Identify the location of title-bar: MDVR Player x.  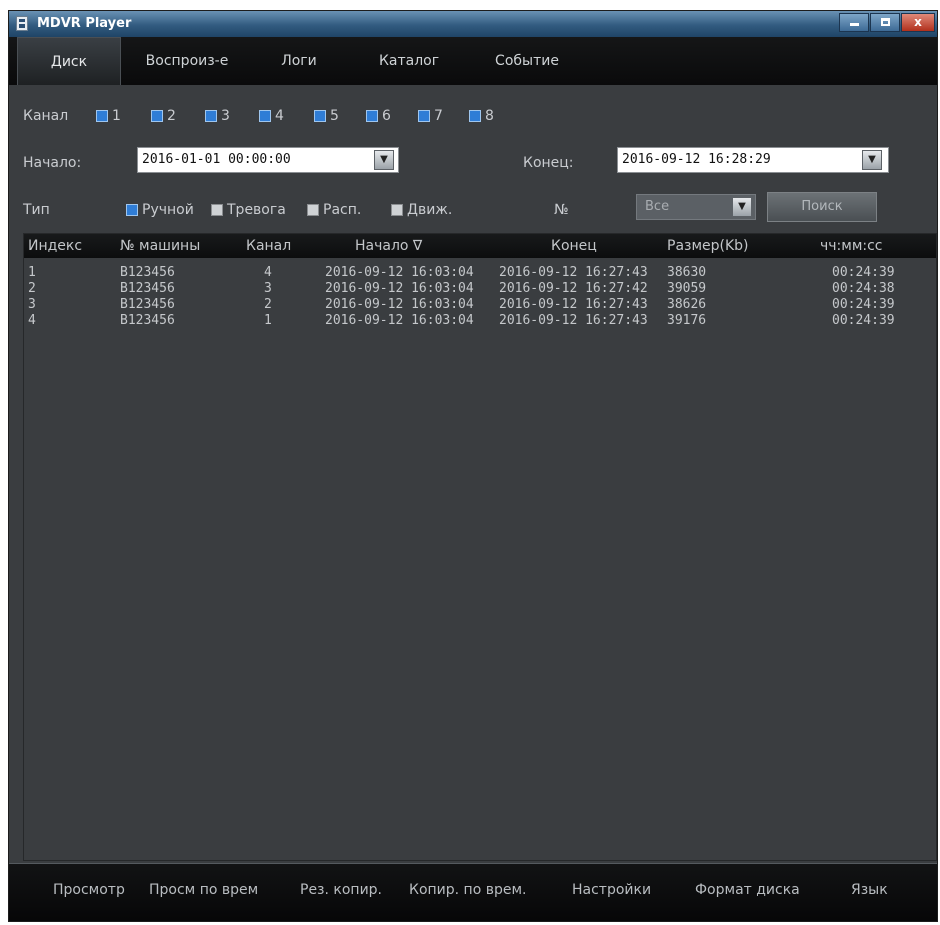
(473, 24).